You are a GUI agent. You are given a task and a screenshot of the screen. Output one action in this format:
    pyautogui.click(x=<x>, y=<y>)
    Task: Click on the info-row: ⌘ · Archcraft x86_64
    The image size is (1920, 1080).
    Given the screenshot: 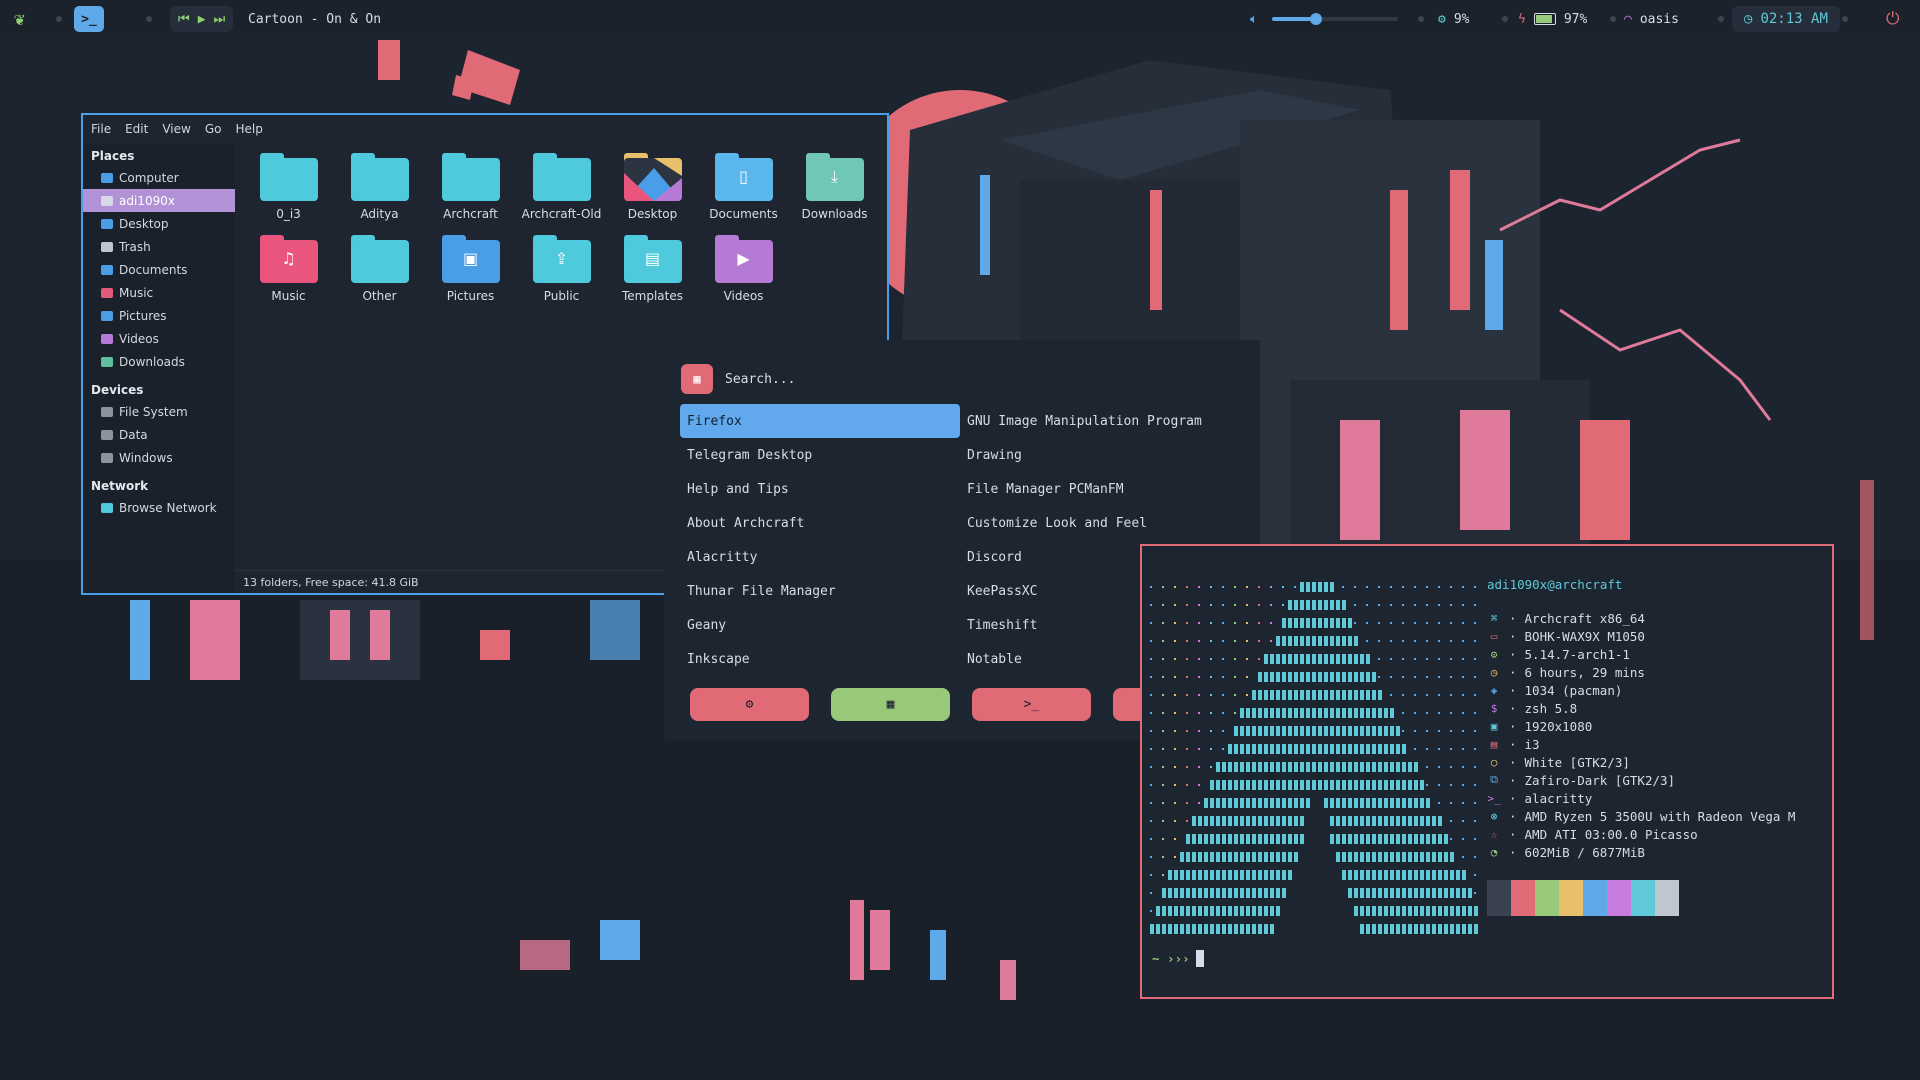 What is the action you would take?
    pyautogui.click(x=1641, y=618)
    